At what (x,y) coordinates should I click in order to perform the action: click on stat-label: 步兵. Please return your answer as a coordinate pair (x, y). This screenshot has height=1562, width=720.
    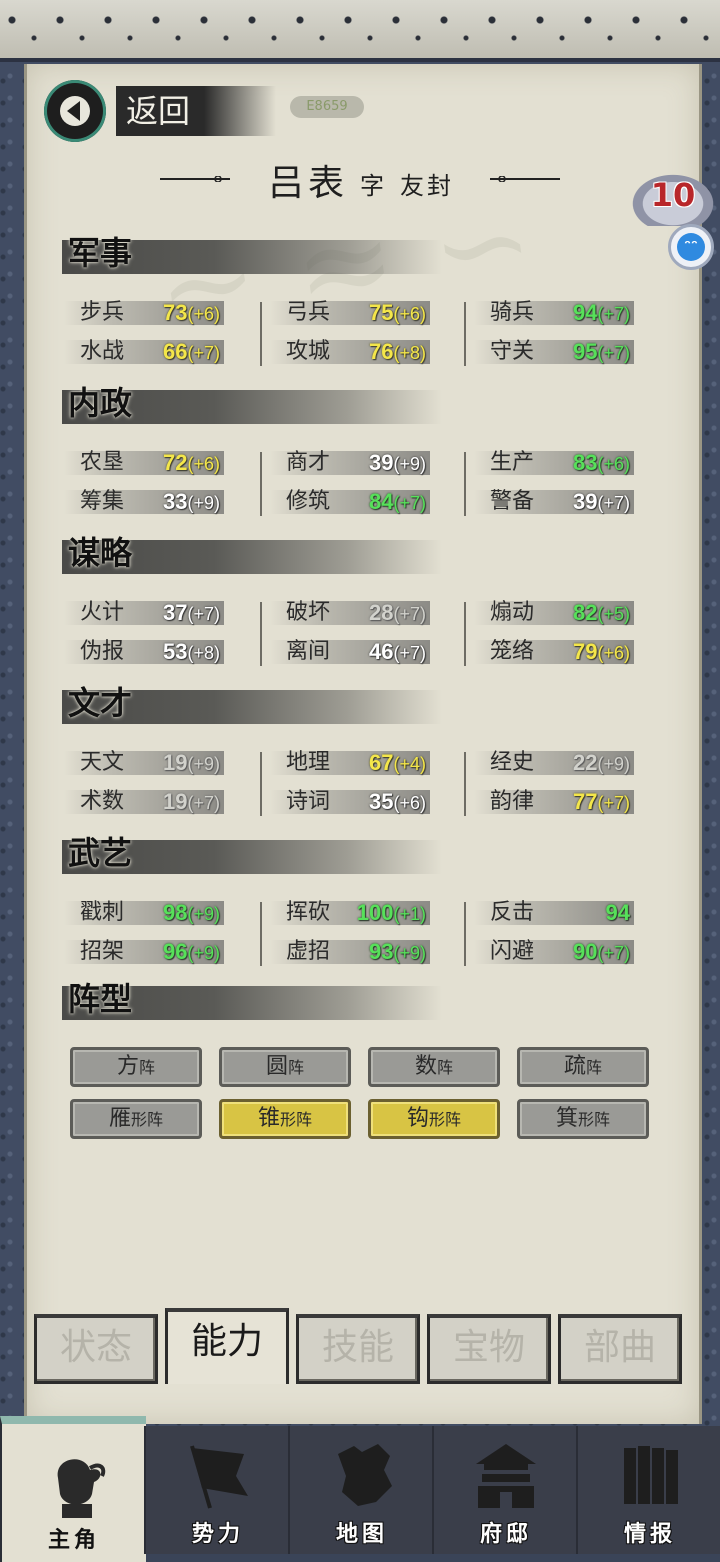
    Looking at the image, I should click on (102, 312).